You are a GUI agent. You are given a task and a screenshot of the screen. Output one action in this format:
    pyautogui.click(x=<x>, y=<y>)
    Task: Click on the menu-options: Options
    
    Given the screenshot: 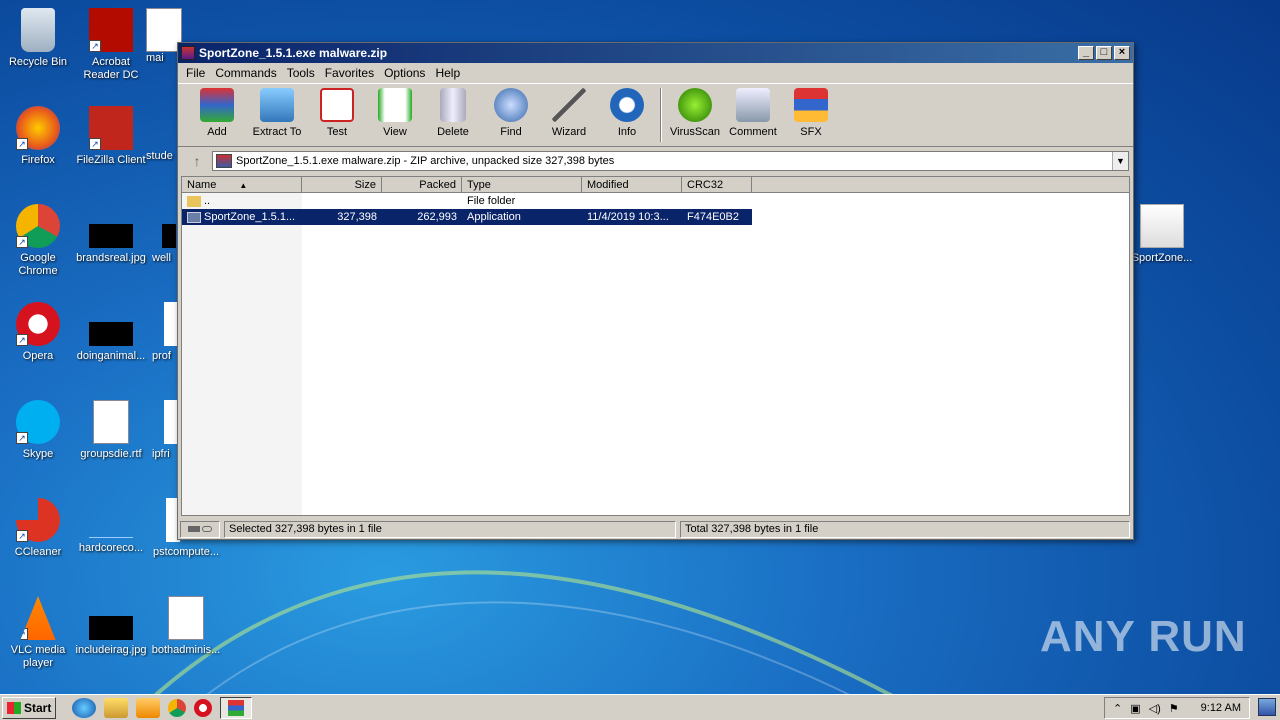 What is the action you would take?
    pyautogui.click(x=404, y=73)
    